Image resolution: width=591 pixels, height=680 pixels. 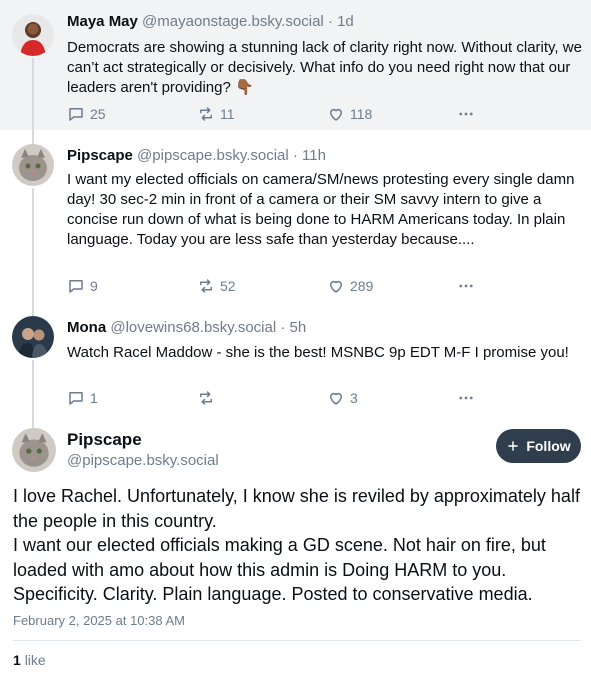 I want to click on follow-button: Follow, so click(x=538, y=446).